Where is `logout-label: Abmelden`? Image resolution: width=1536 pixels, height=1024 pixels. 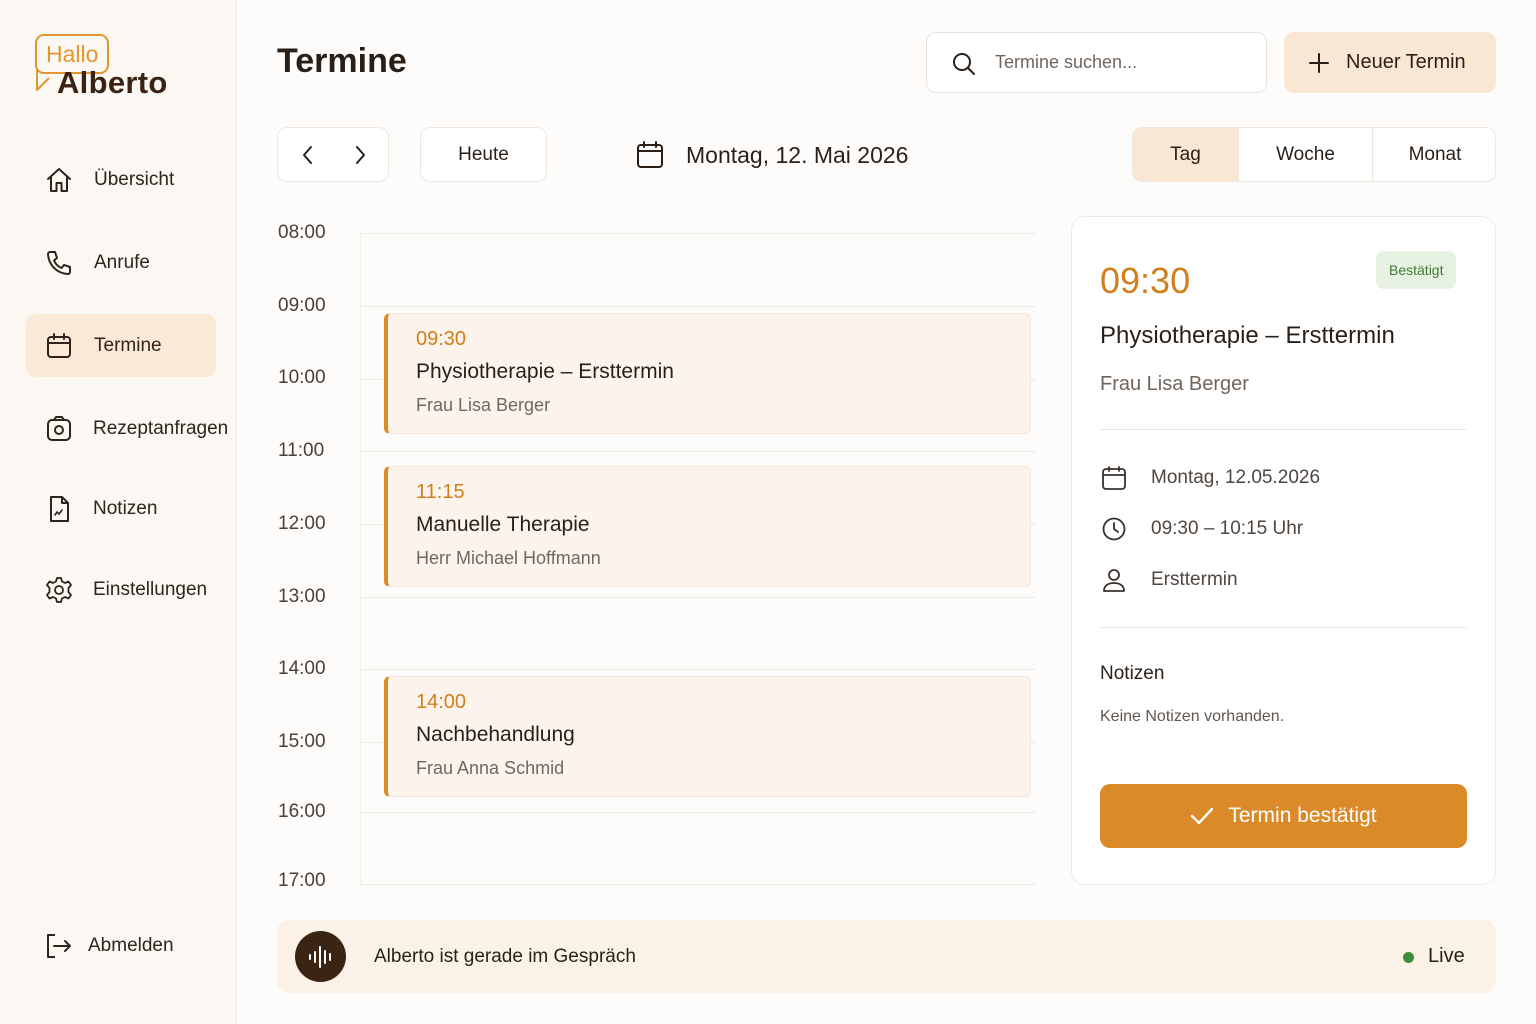
logout-label: Abmelden is located at coordinates (131, 945).